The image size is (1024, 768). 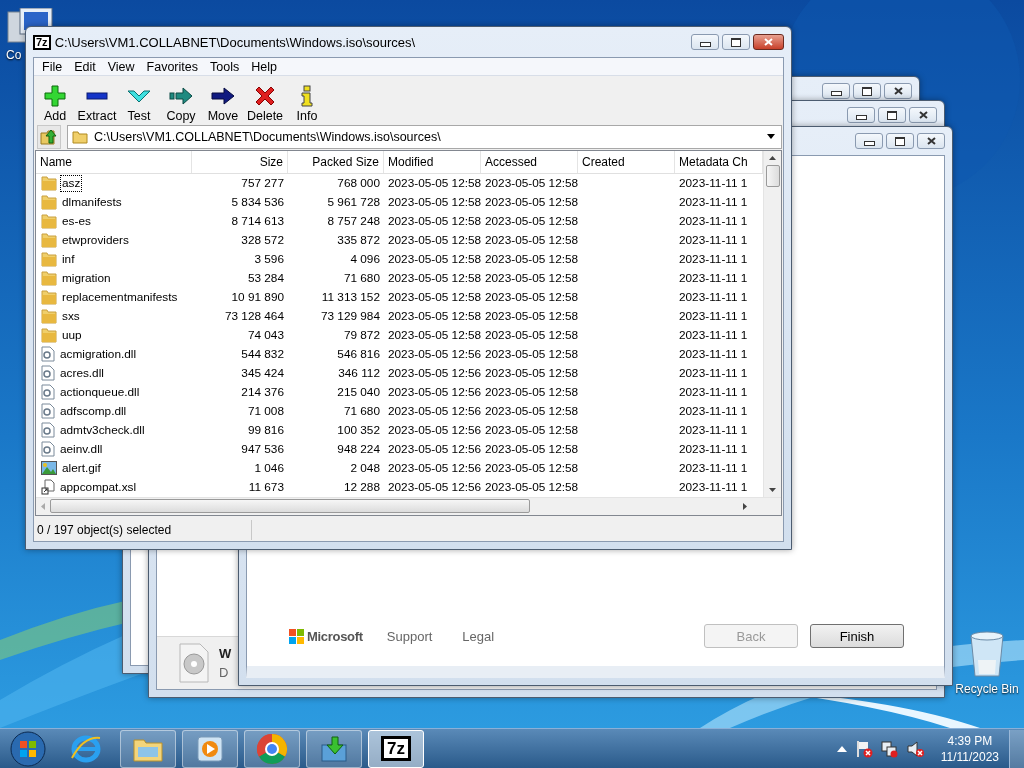 I want to click on start-button, so click(x=28, y=748).